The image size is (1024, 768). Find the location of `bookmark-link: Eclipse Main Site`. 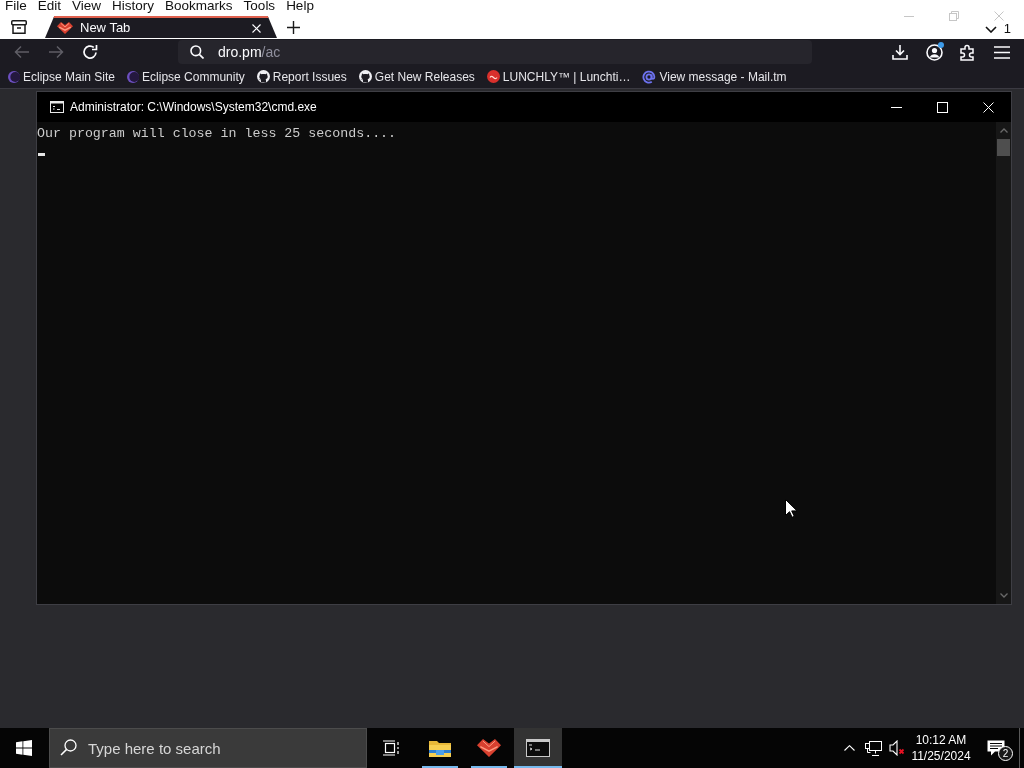

bookmark-link: Eclipse Main Site is located at coordinates (62, 76).